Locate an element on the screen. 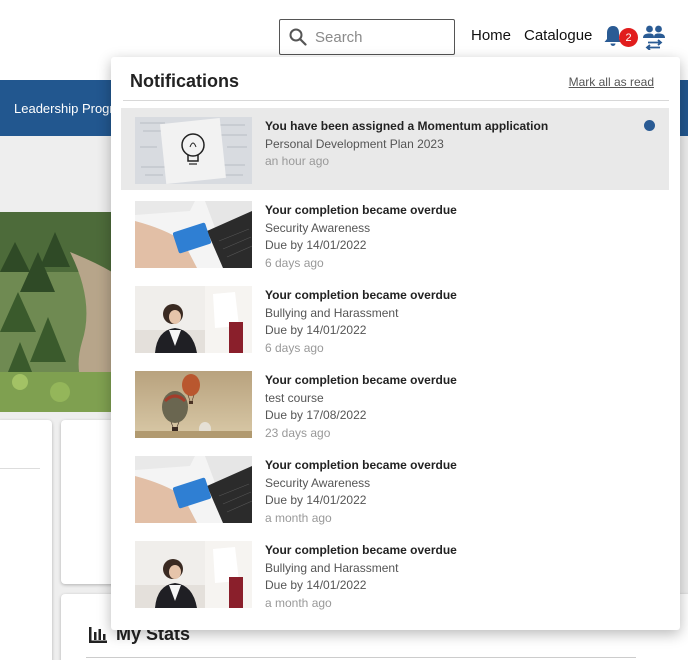  search-box is located at coordinates (367, 37).